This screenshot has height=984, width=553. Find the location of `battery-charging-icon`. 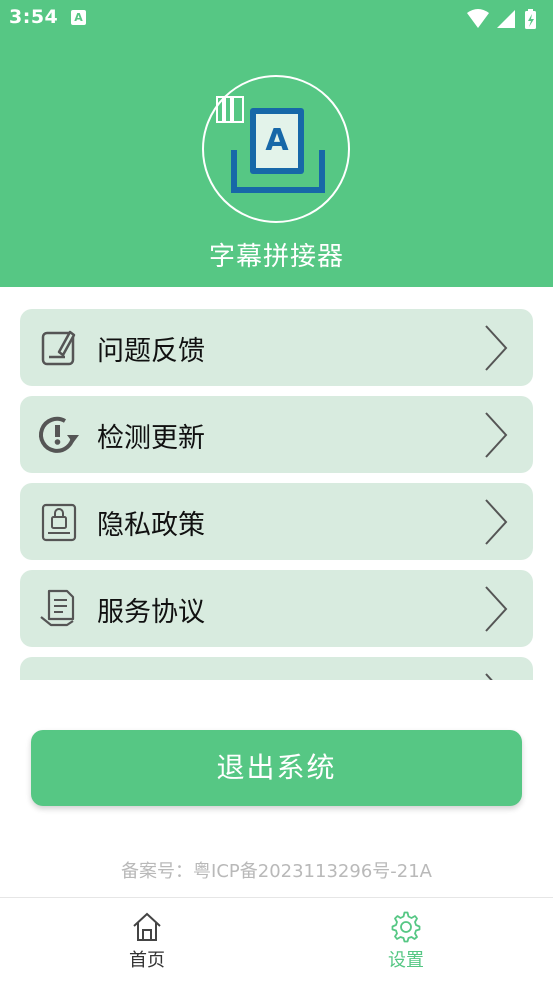

battery-charging-icon is located at coordinates (530, 19).